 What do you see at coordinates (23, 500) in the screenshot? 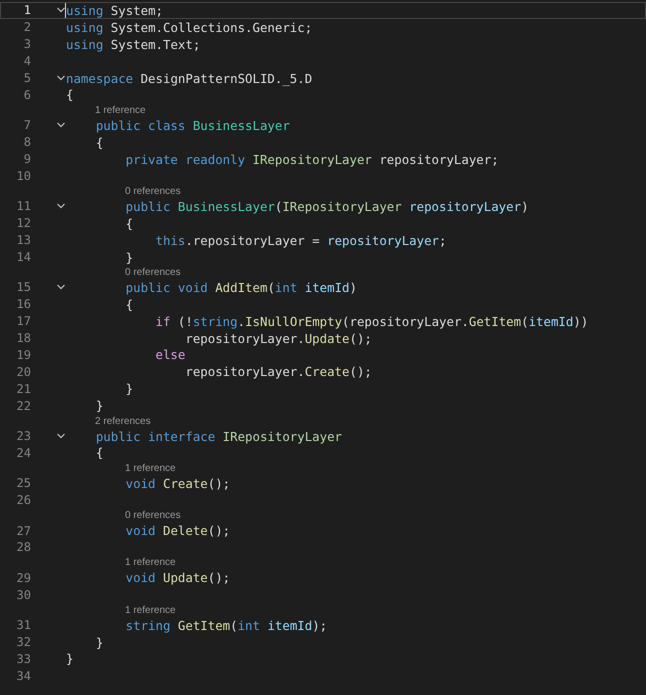
I see `line-number: 26` at bounding box center [23, 500].